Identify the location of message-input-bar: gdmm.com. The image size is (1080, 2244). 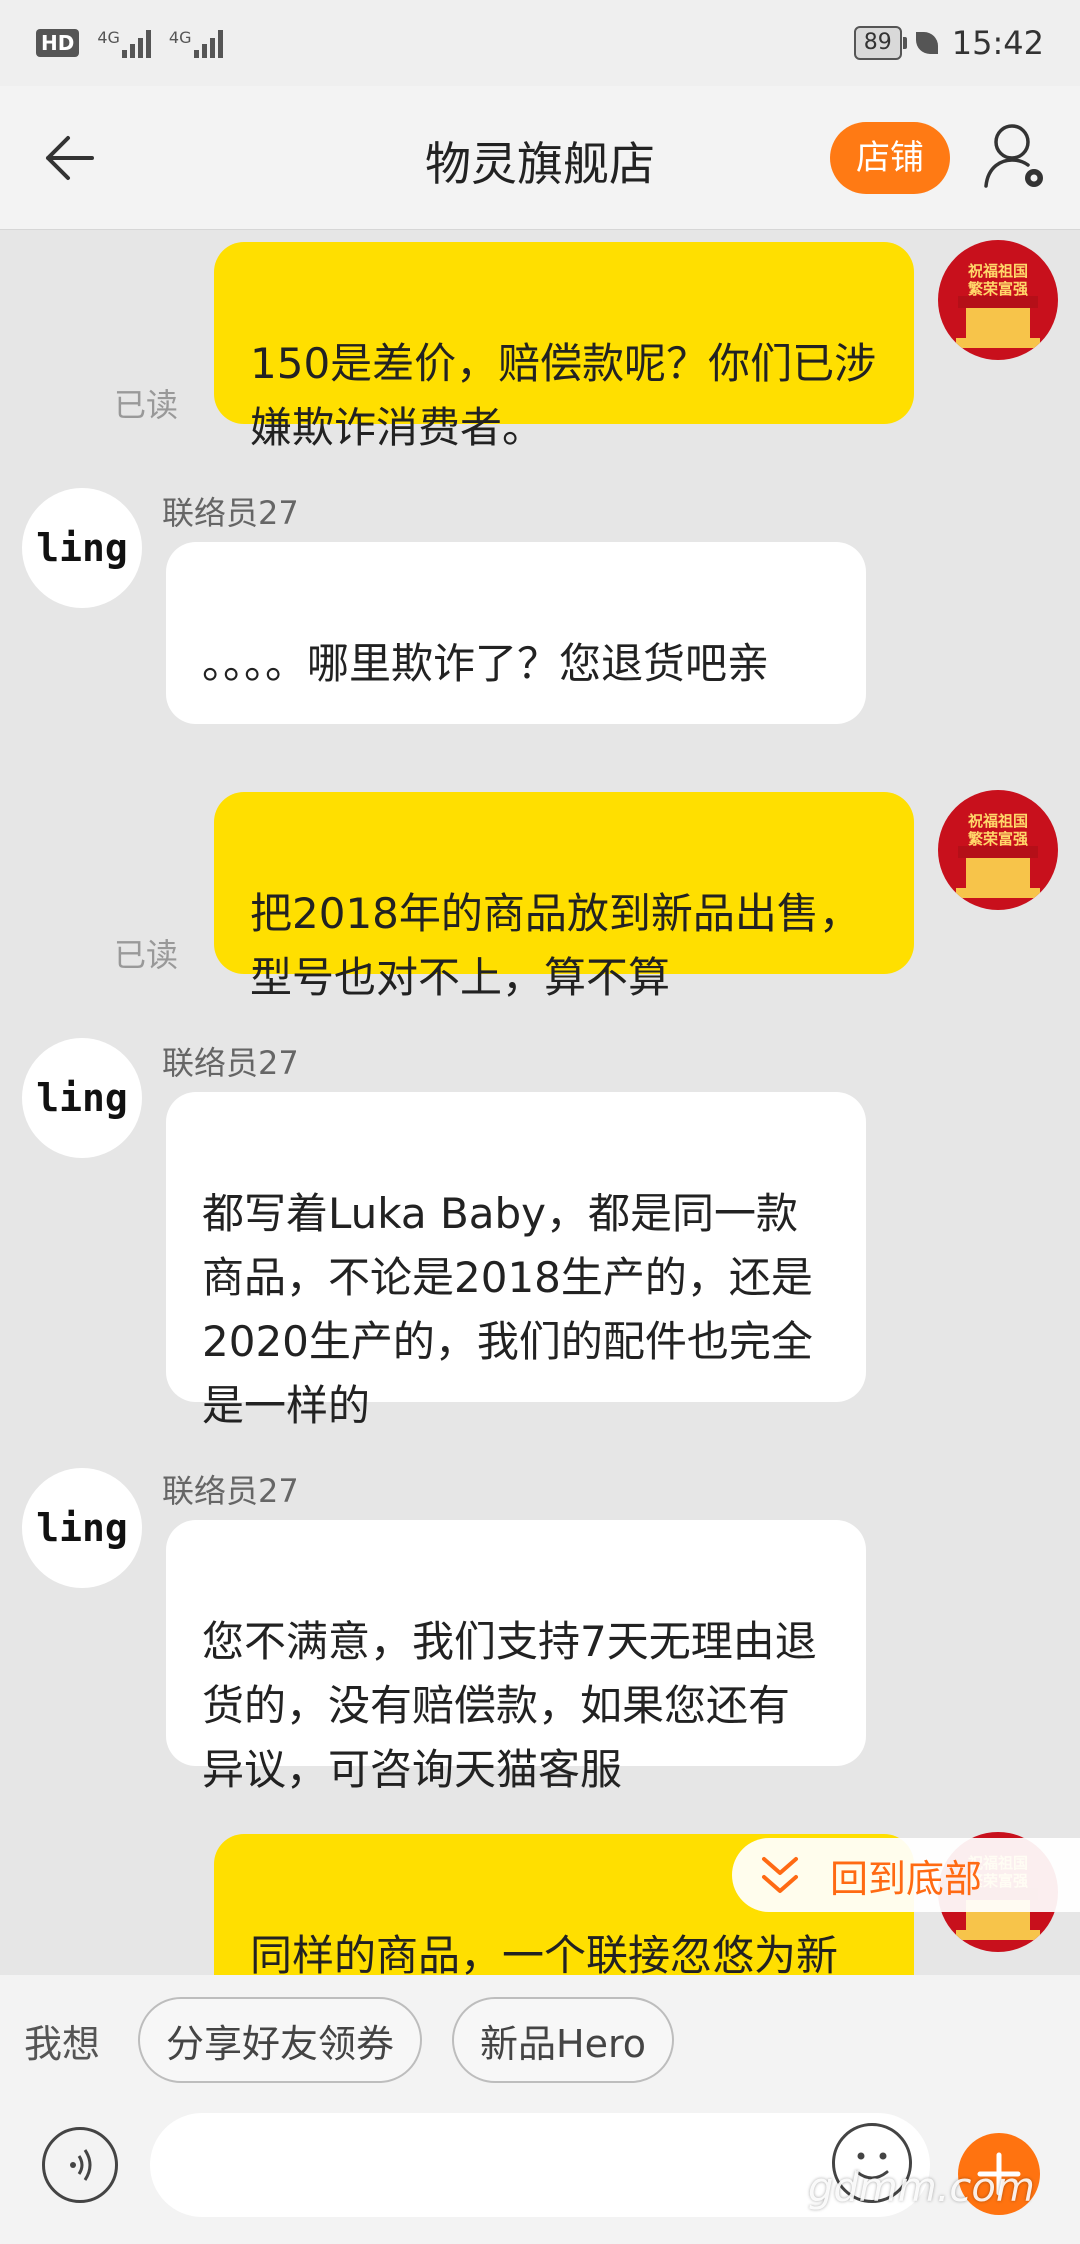
(540, 2174).